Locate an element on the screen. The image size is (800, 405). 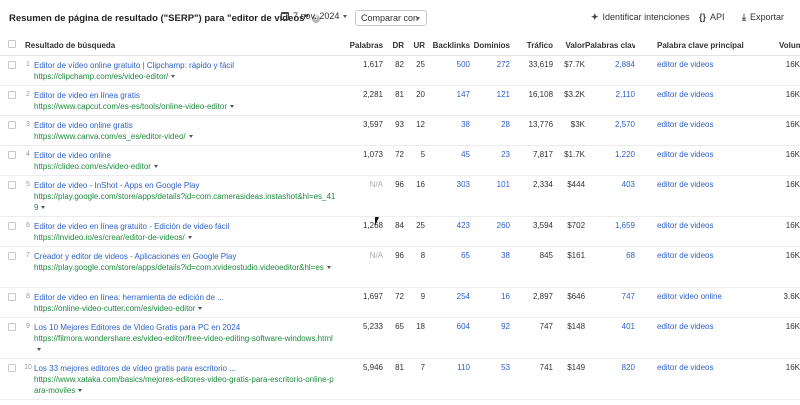
result-url-link: https://clipchamp.com/es/video-editor/ is located at coordinates (187, 76).